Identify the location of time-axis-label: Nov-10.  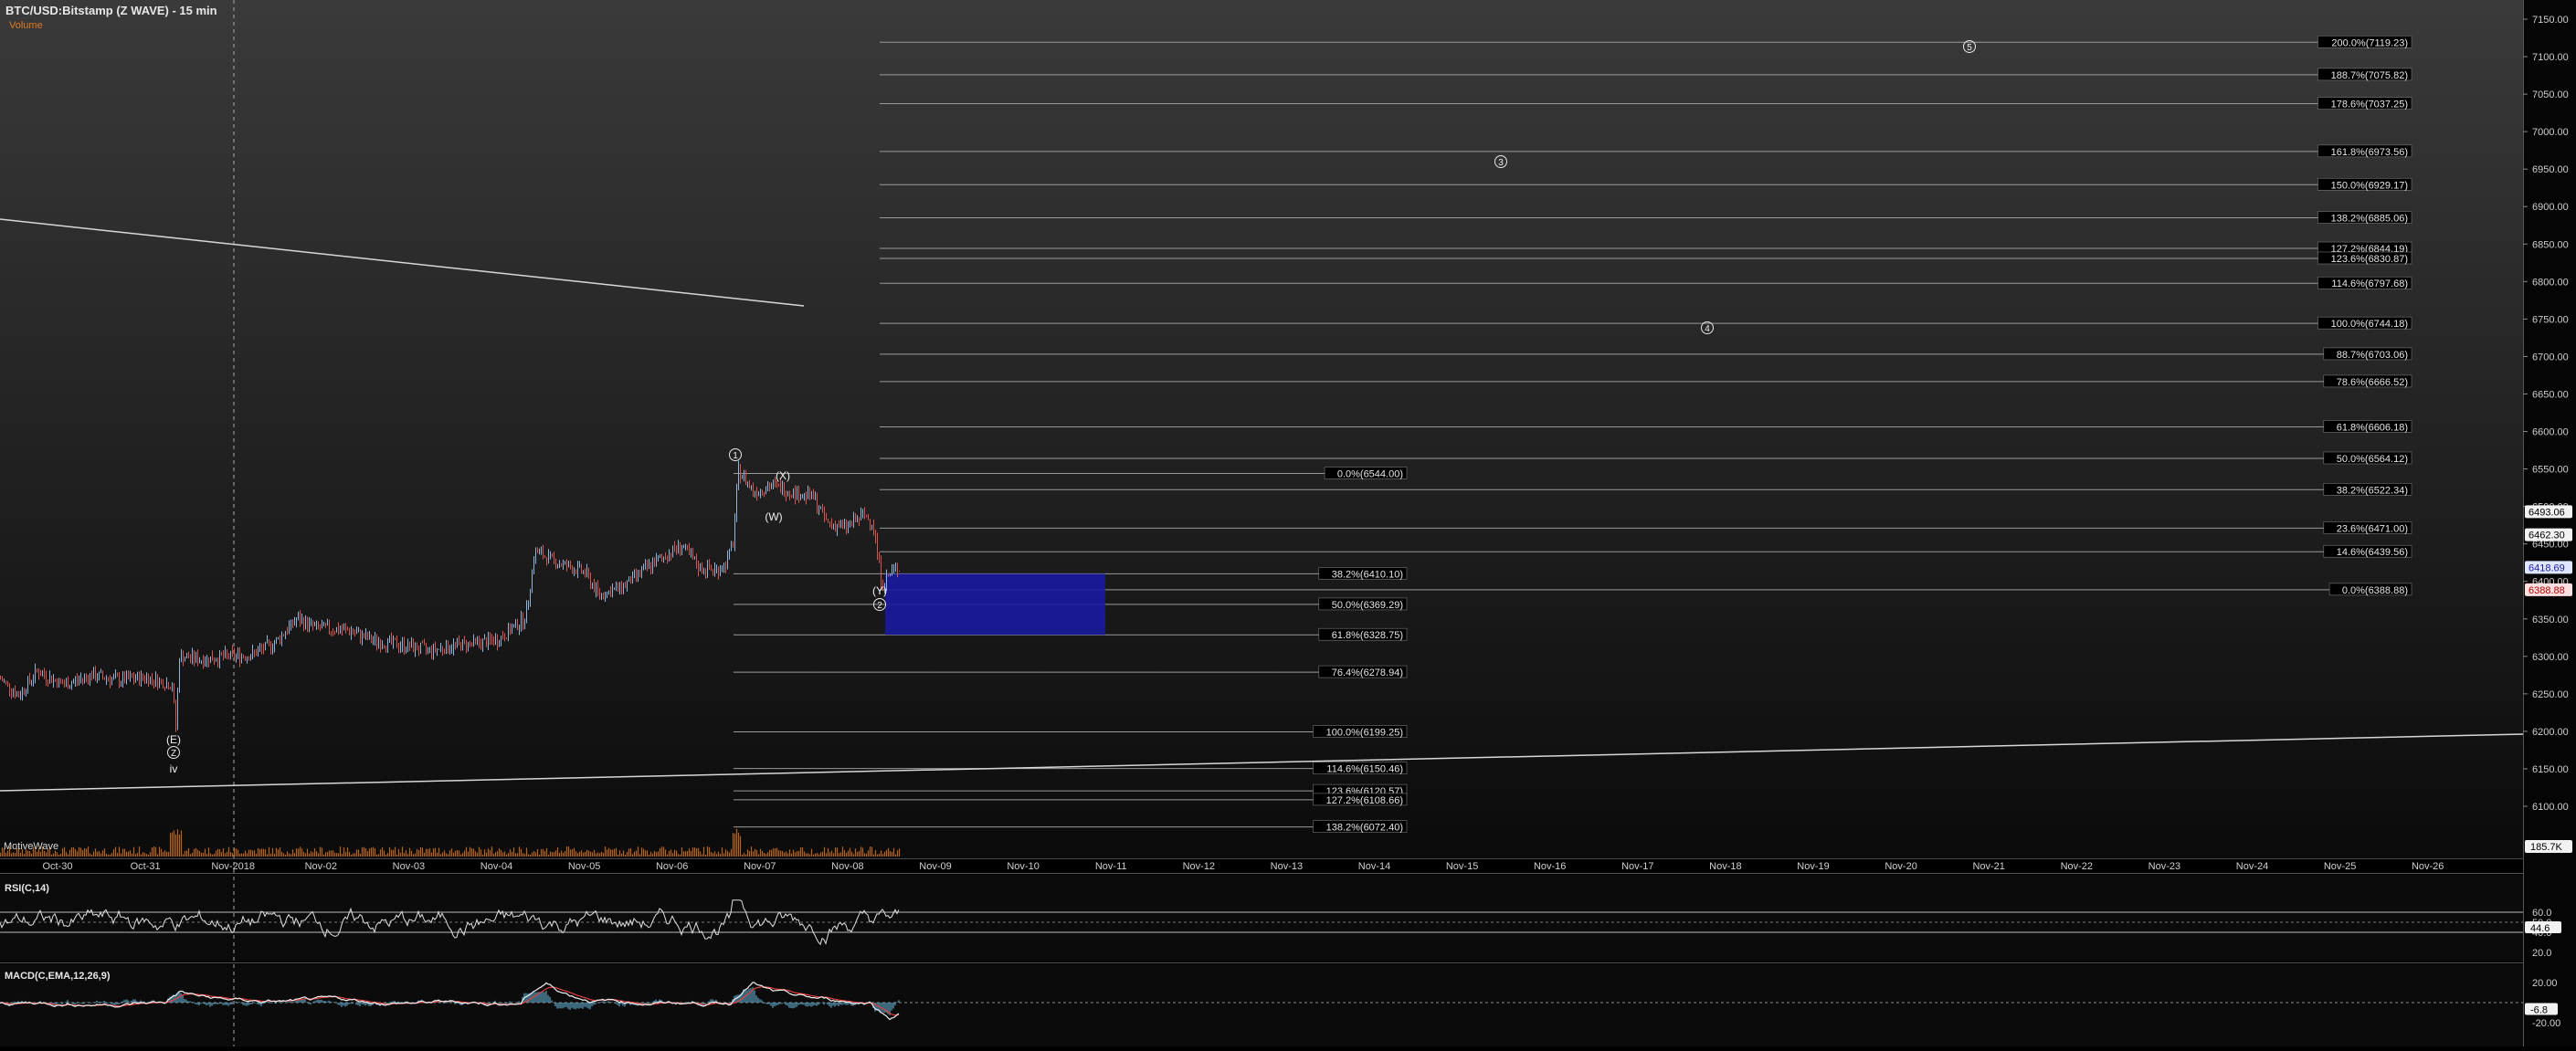
(1023, 866).